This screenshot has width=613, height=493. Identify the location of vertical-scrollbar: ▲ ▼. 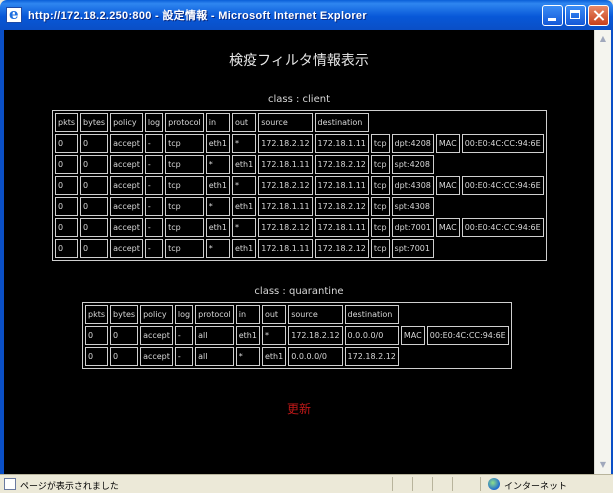
(602, 252).